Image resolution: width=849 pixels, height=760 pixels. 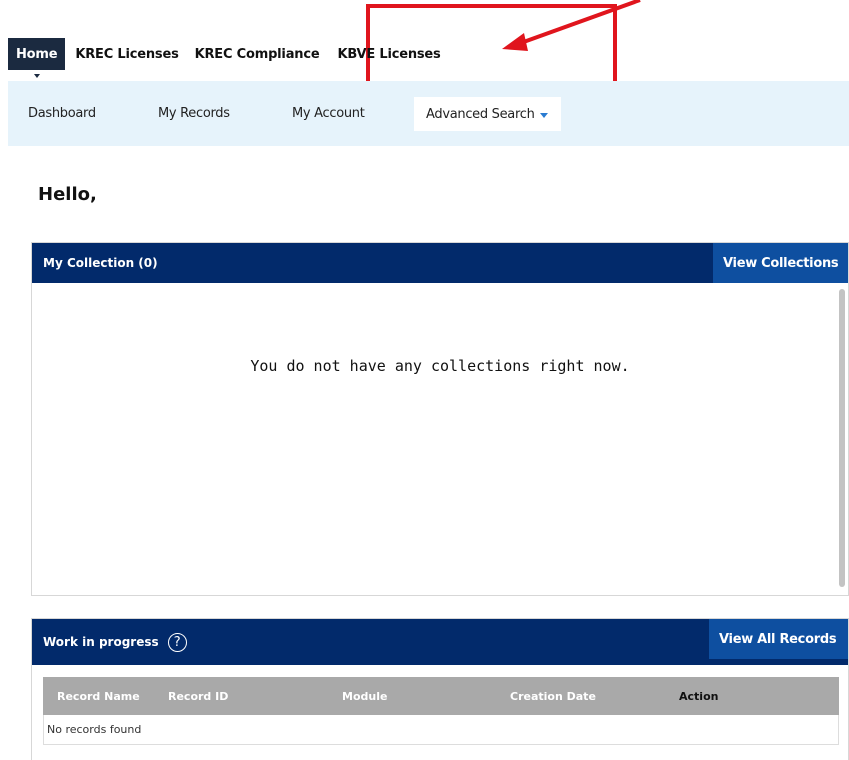 What do you see at coordinates (480, 114) in the screenshot?
I see `nav-advanced-search-label: Advanced Search` at bounding box center [480, 114].